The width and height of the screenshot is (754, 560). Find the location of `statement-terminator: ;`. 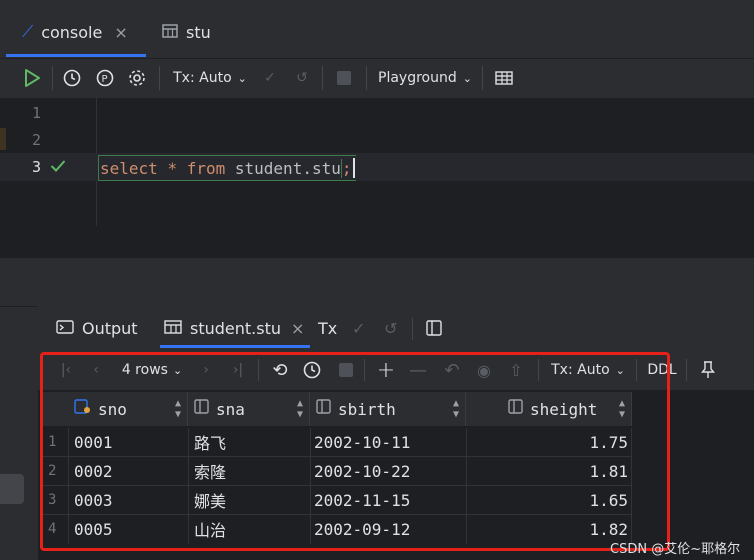

statement-terminator: ; is located at coordinates (346, 168).